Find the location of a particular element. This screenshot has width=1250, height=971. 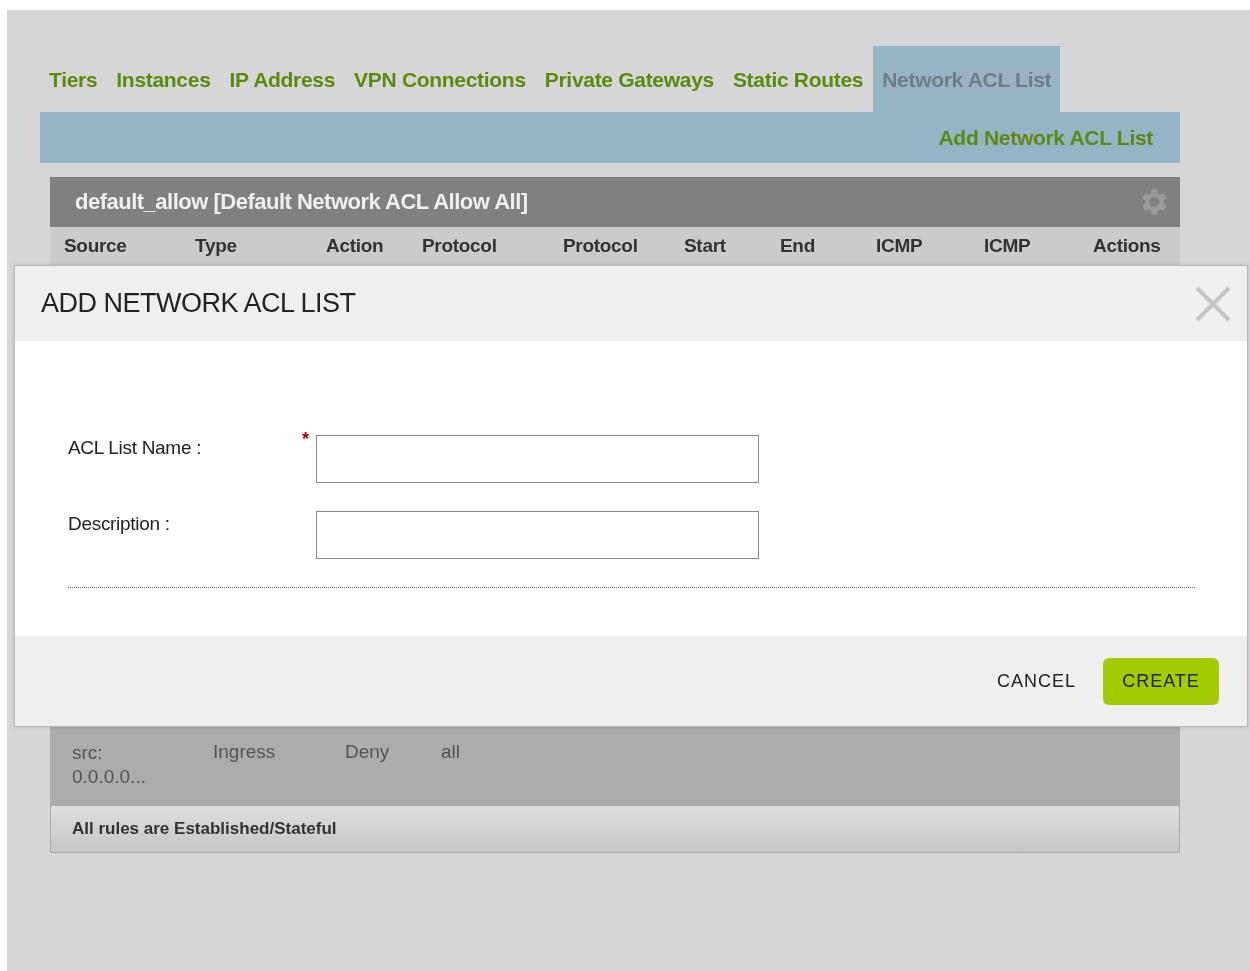

column-header: Actions is located at coordinates (1127, 246).